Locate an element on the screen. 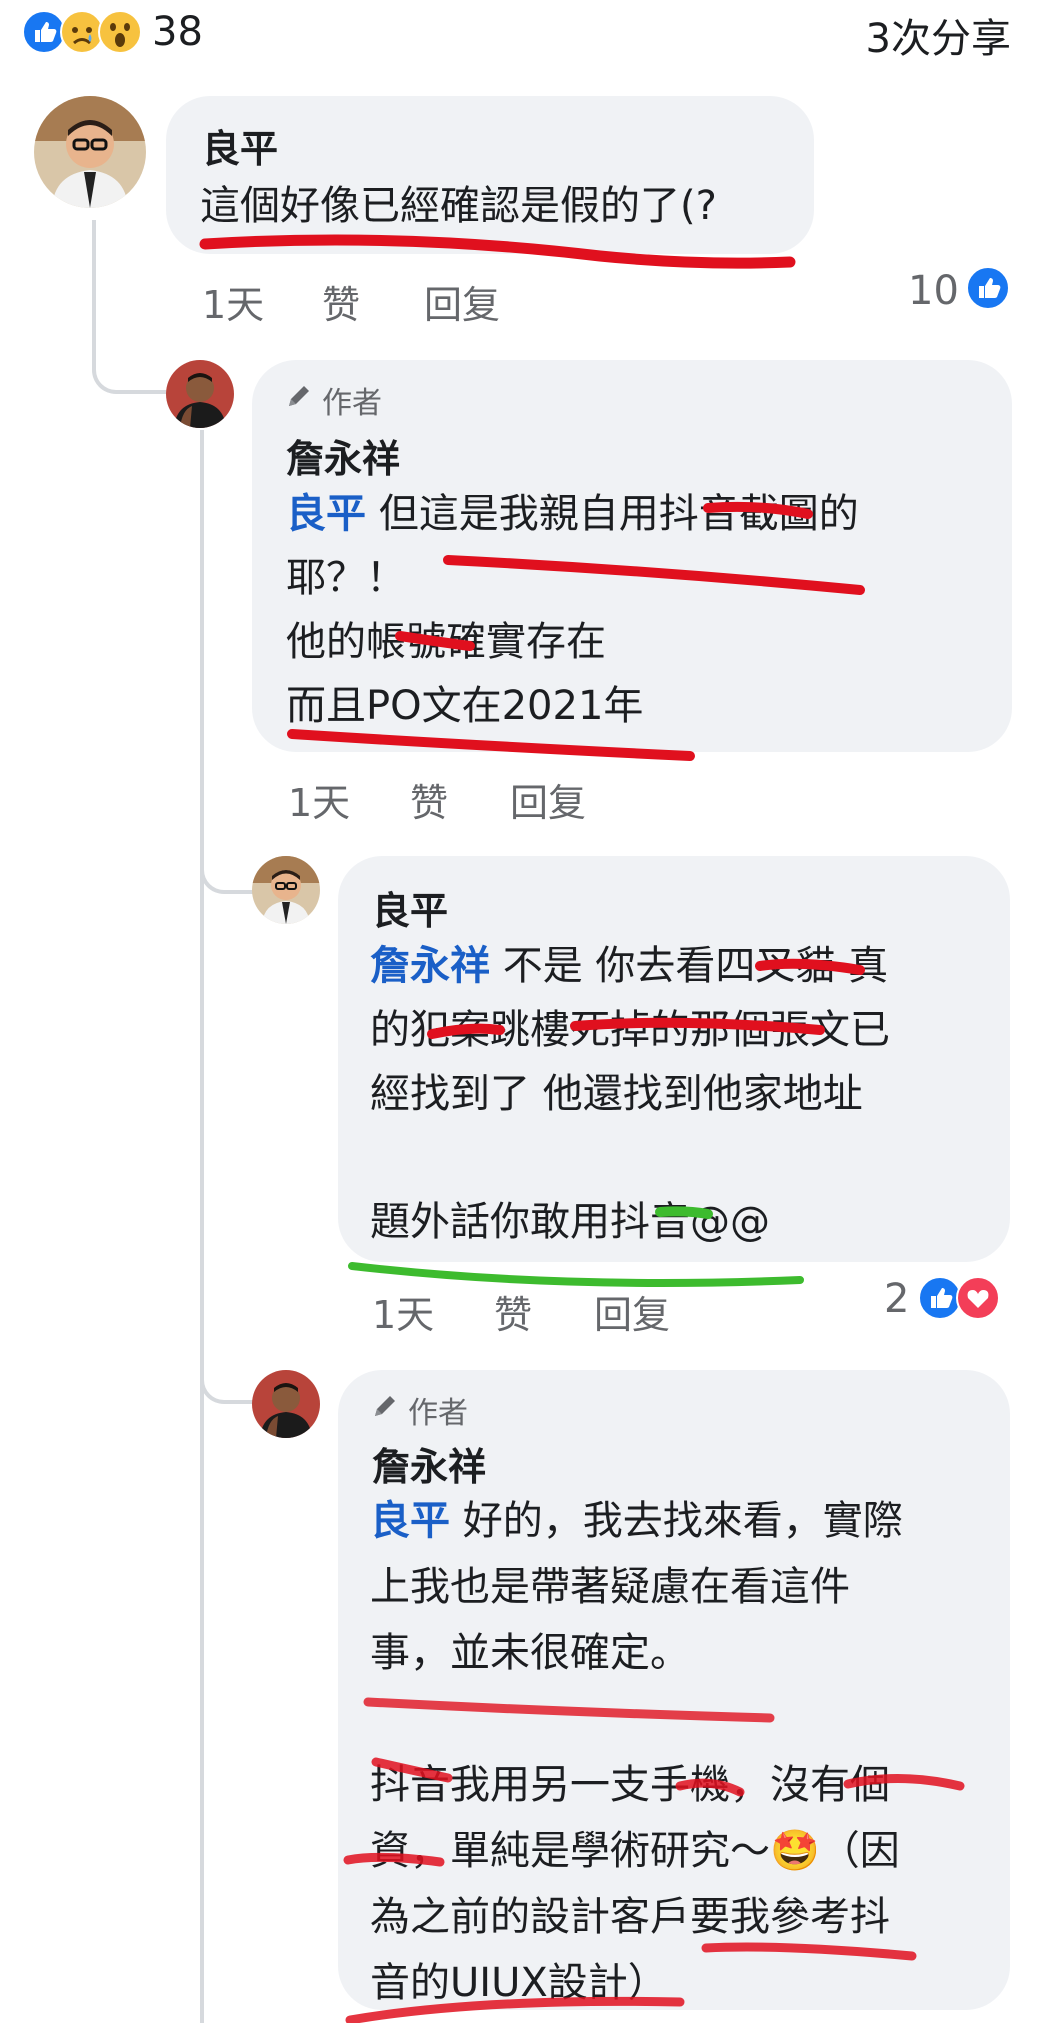  green-strike is located at coordinates (684, 1212).